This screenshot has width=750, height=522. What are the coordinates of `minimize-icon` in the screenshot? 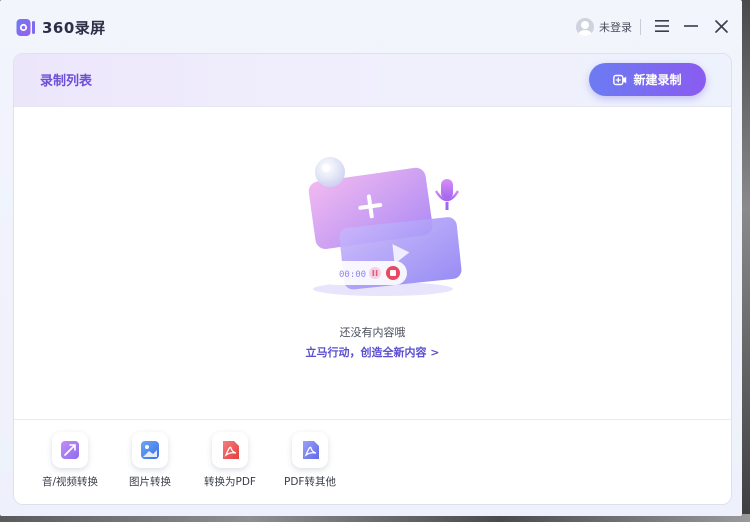 It's located at (691, 26).